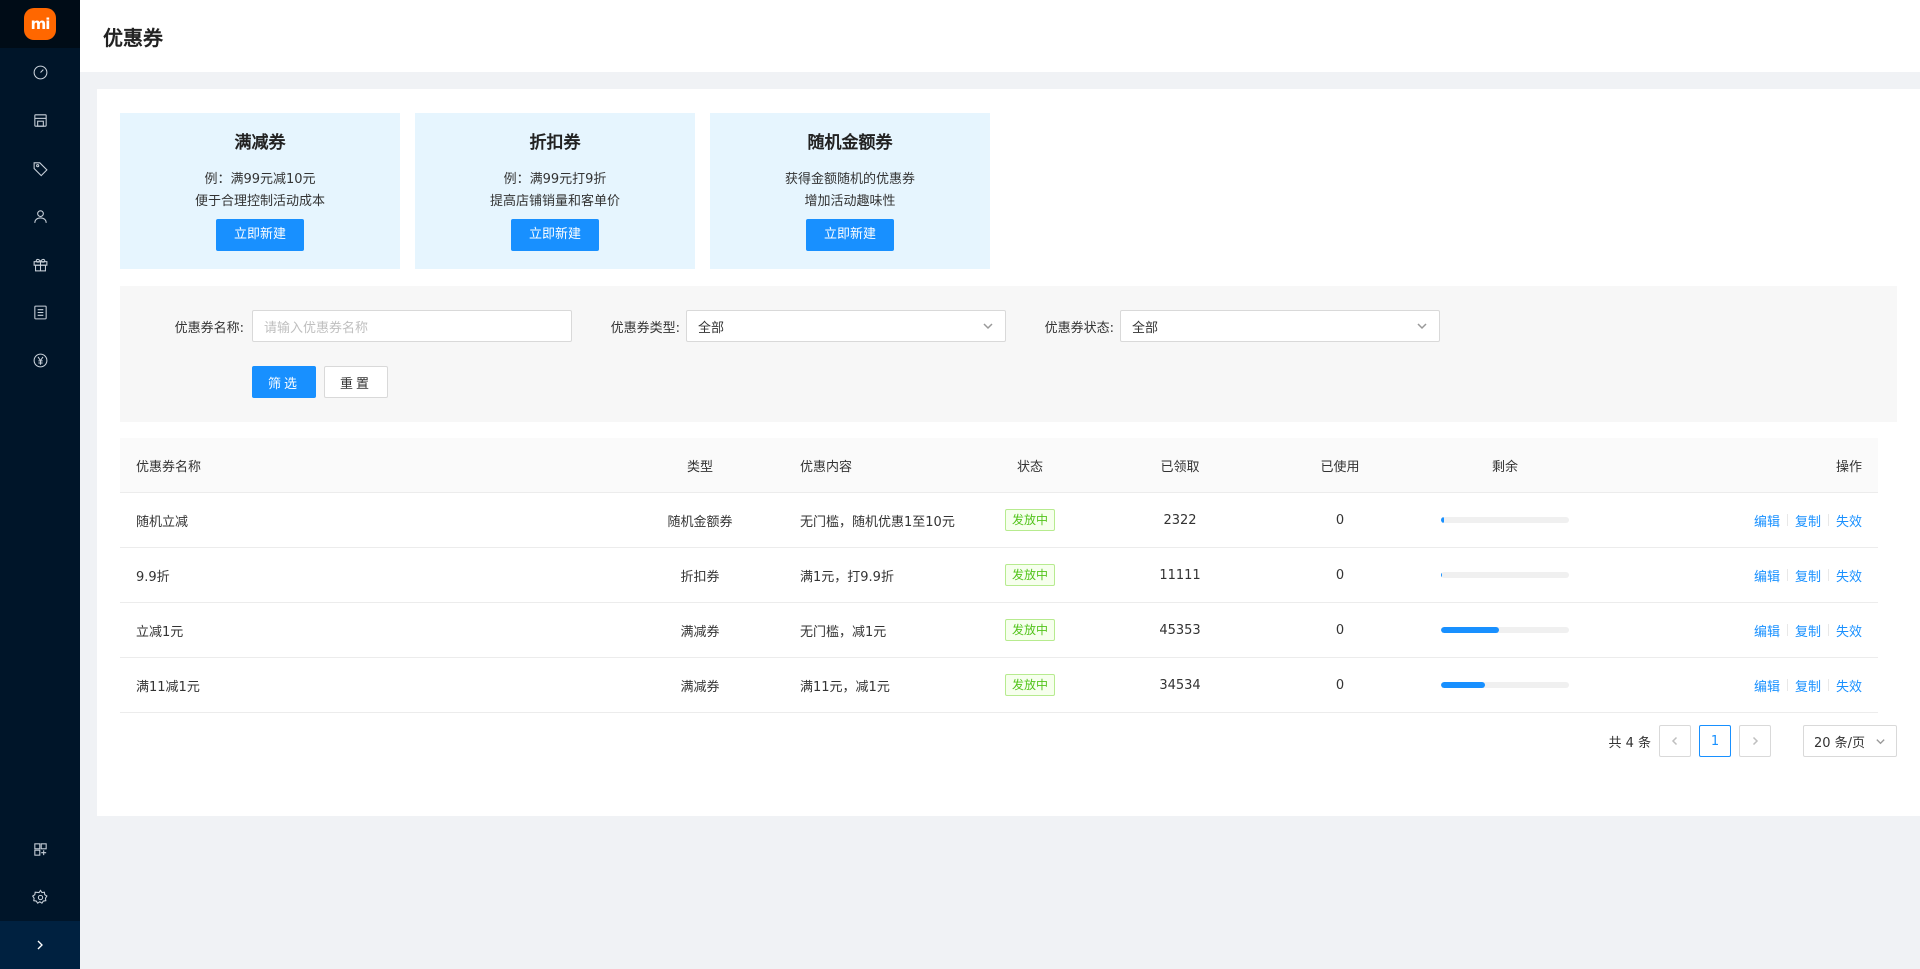  Describe the element at coordinates (40, 264) in the screenshot. I see `sidebar-item-gift` at that location.